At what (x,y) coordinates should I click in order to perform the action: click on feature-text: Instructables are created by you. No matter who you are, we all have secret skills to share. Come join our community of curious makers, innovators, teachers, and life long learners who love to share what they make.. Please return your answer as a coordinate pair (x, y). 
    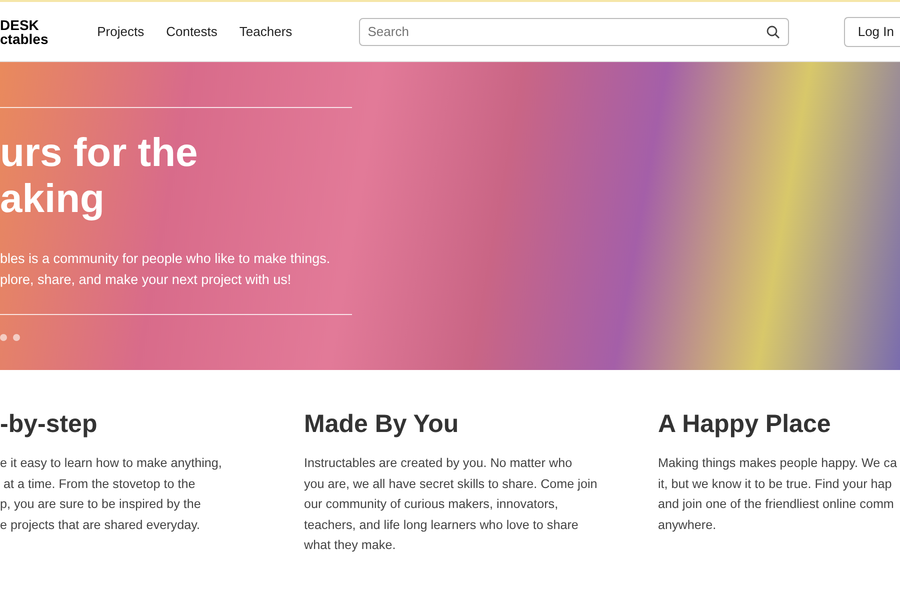
    Looking at the image, I should click on (451, 504).